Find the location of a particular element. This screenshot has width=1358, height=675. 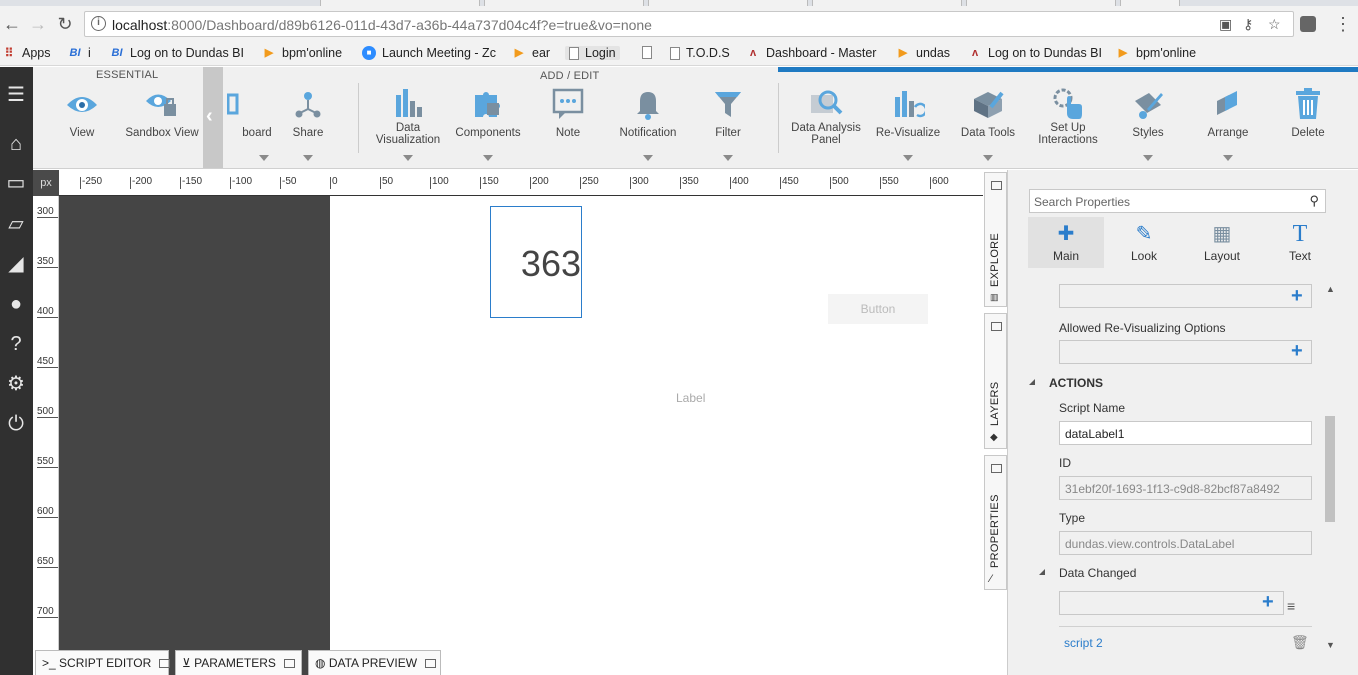

delete-script-icon: 🗑 is located at coordinates (1300, 642).